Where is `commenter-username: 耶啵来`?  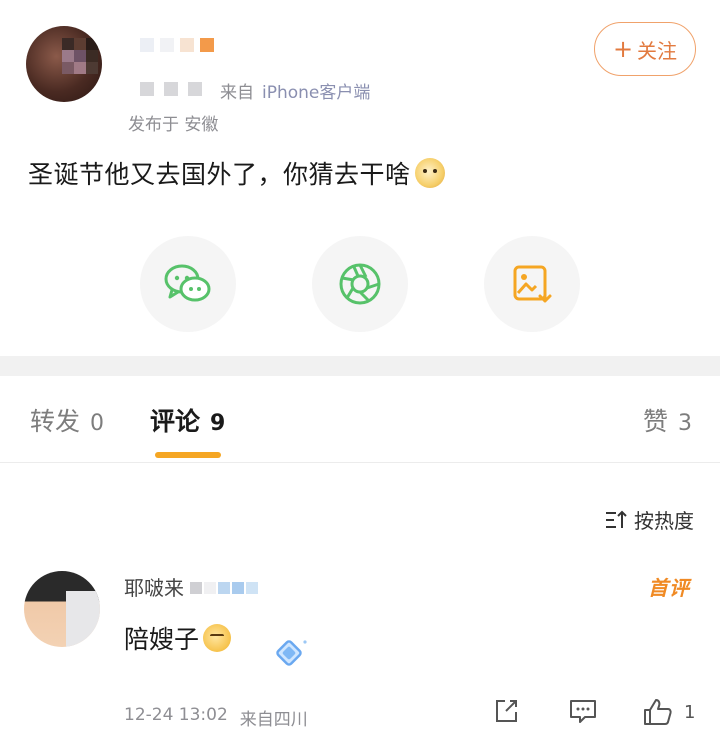 commenter-username: 耶啵来 is located at coordinates (154, 586).